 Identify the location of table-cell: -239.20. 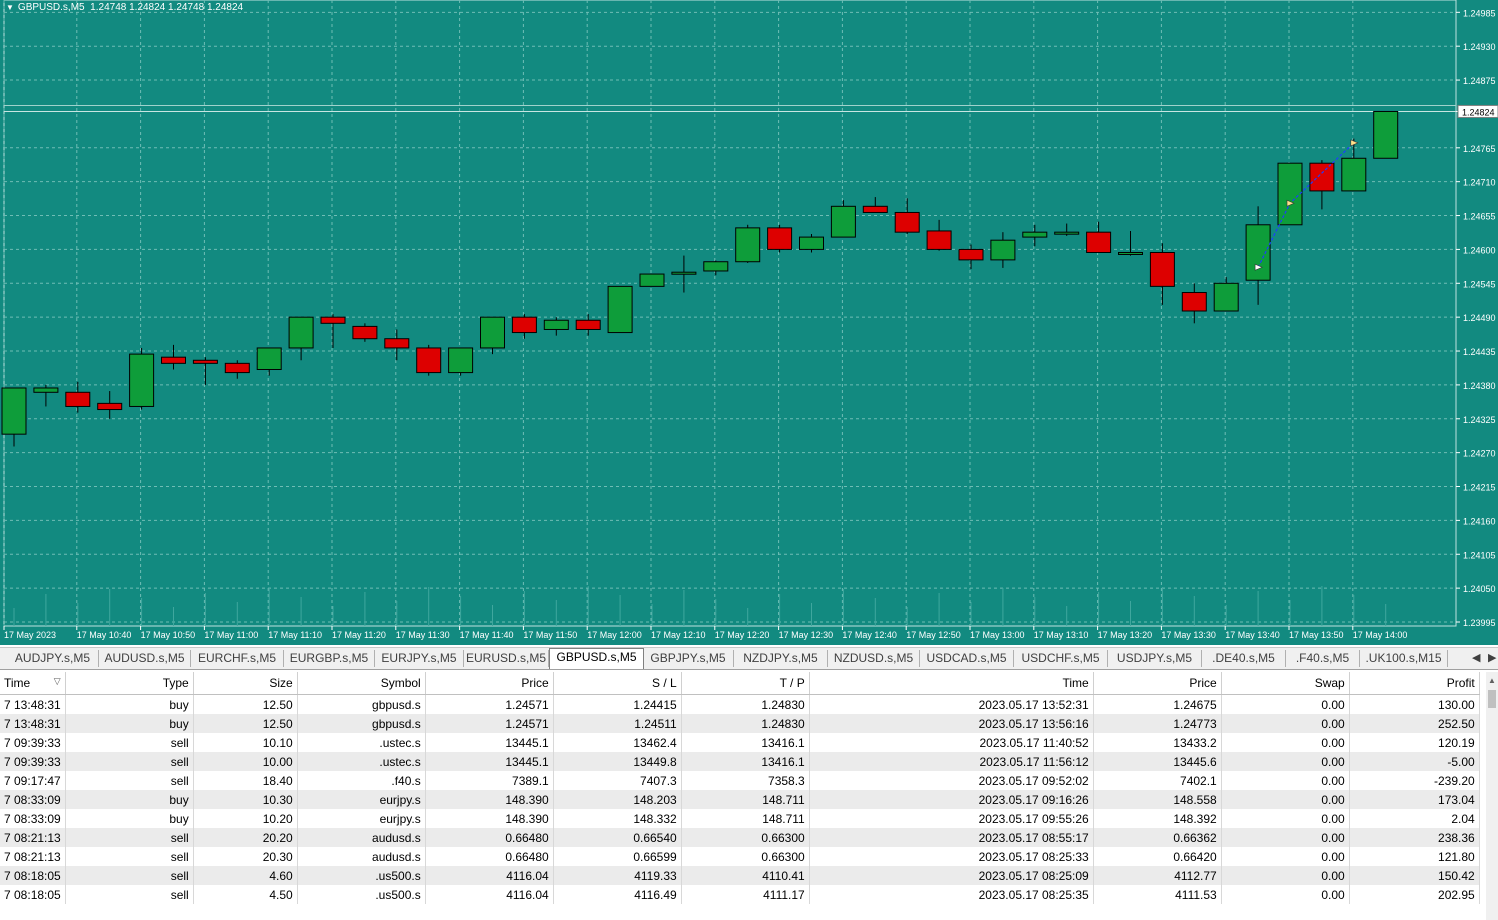
(1414, 780).